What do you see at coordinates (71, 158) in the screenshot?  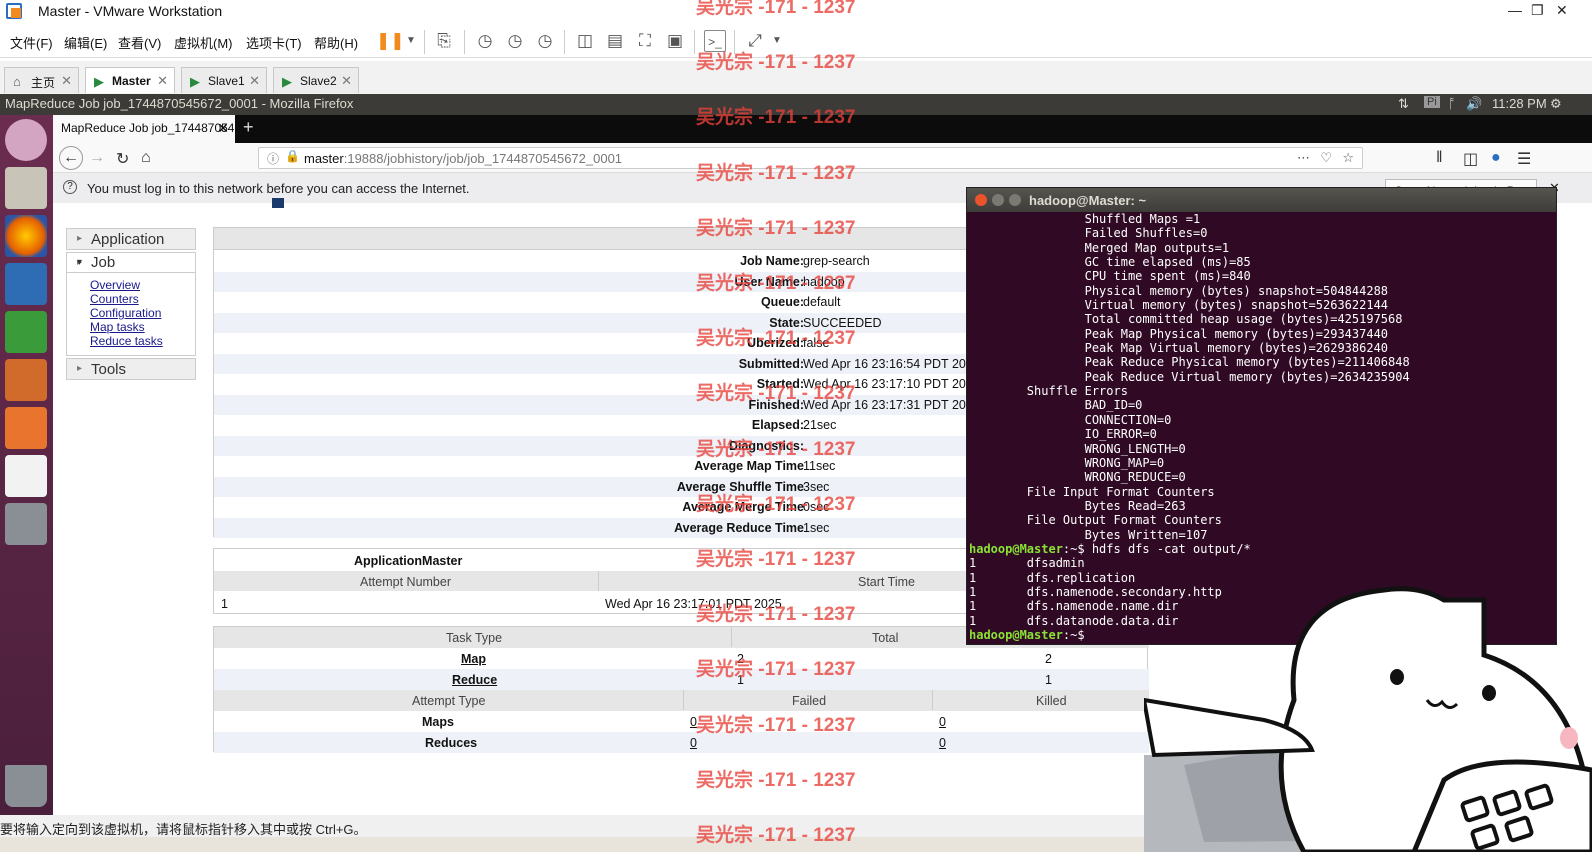 I see `back-icon: ←` at bounding box center [71, 158].